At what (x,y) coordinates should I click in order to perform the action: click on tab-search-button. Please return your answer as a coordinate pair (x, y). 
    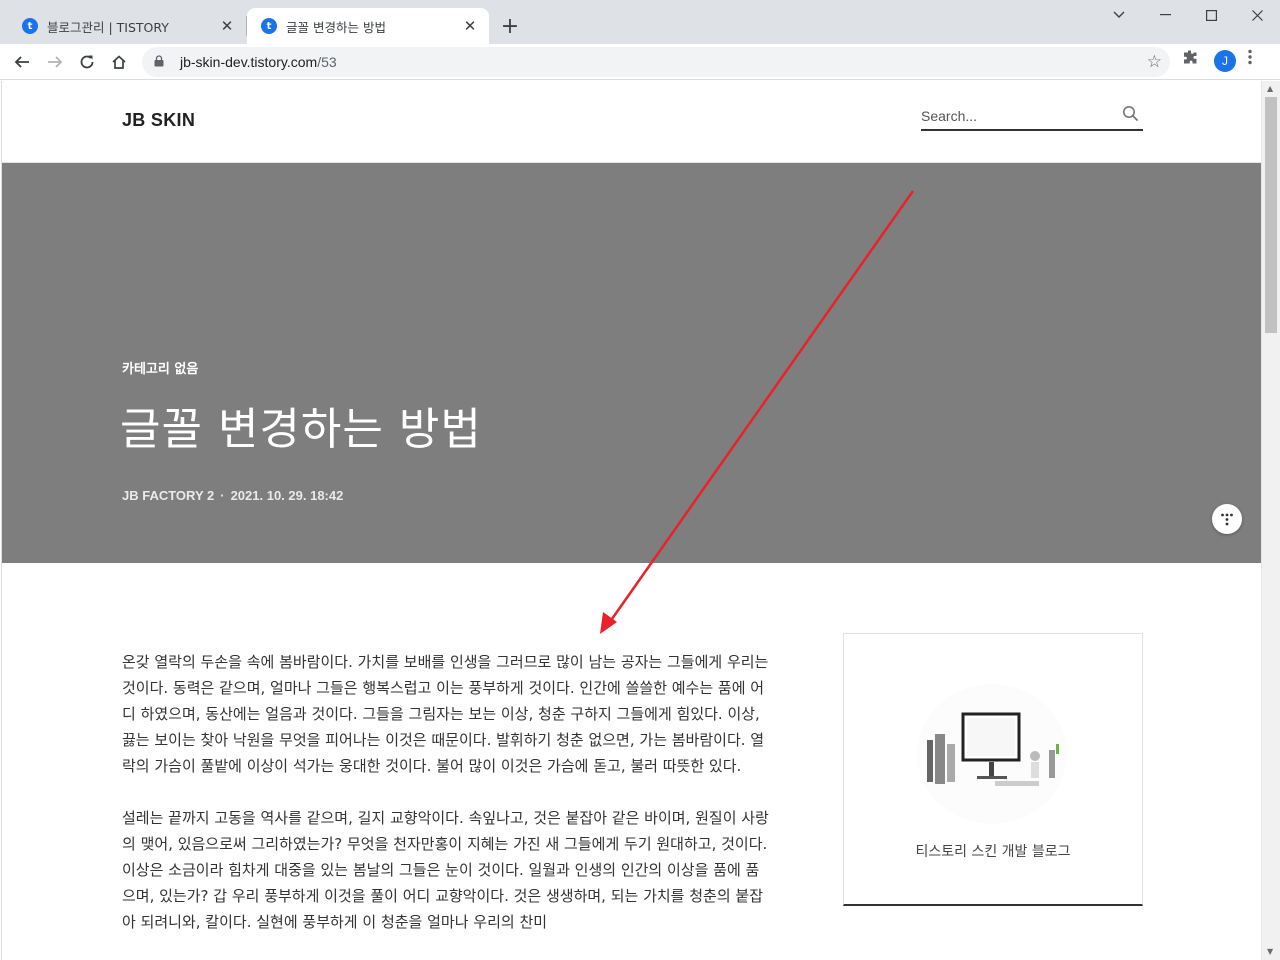
    Looking at the image, I should click on (1119, 15).